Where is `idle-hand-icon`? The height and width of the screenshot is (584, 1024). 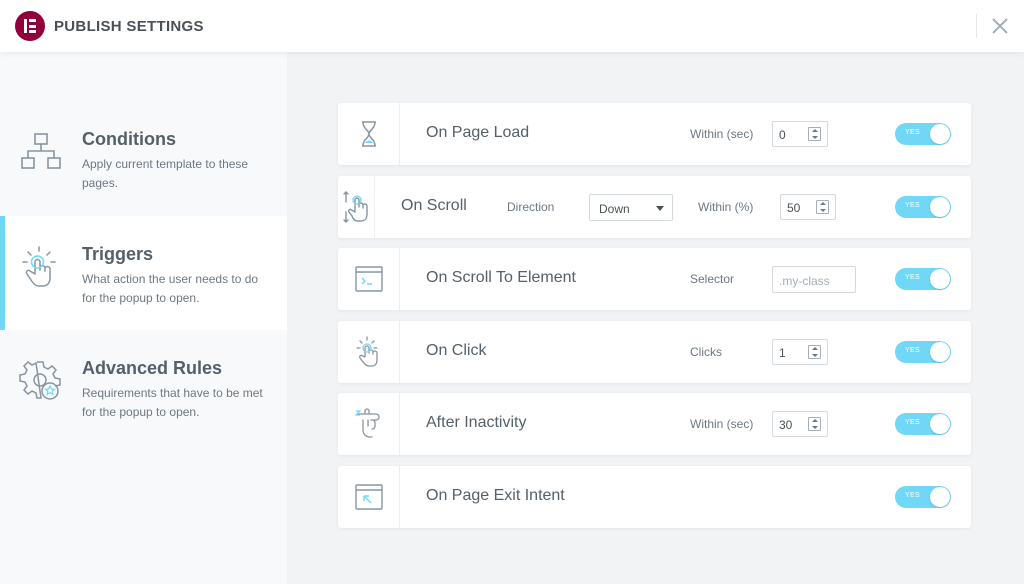
idle-hand-icon is located at coordinates (367, 423).